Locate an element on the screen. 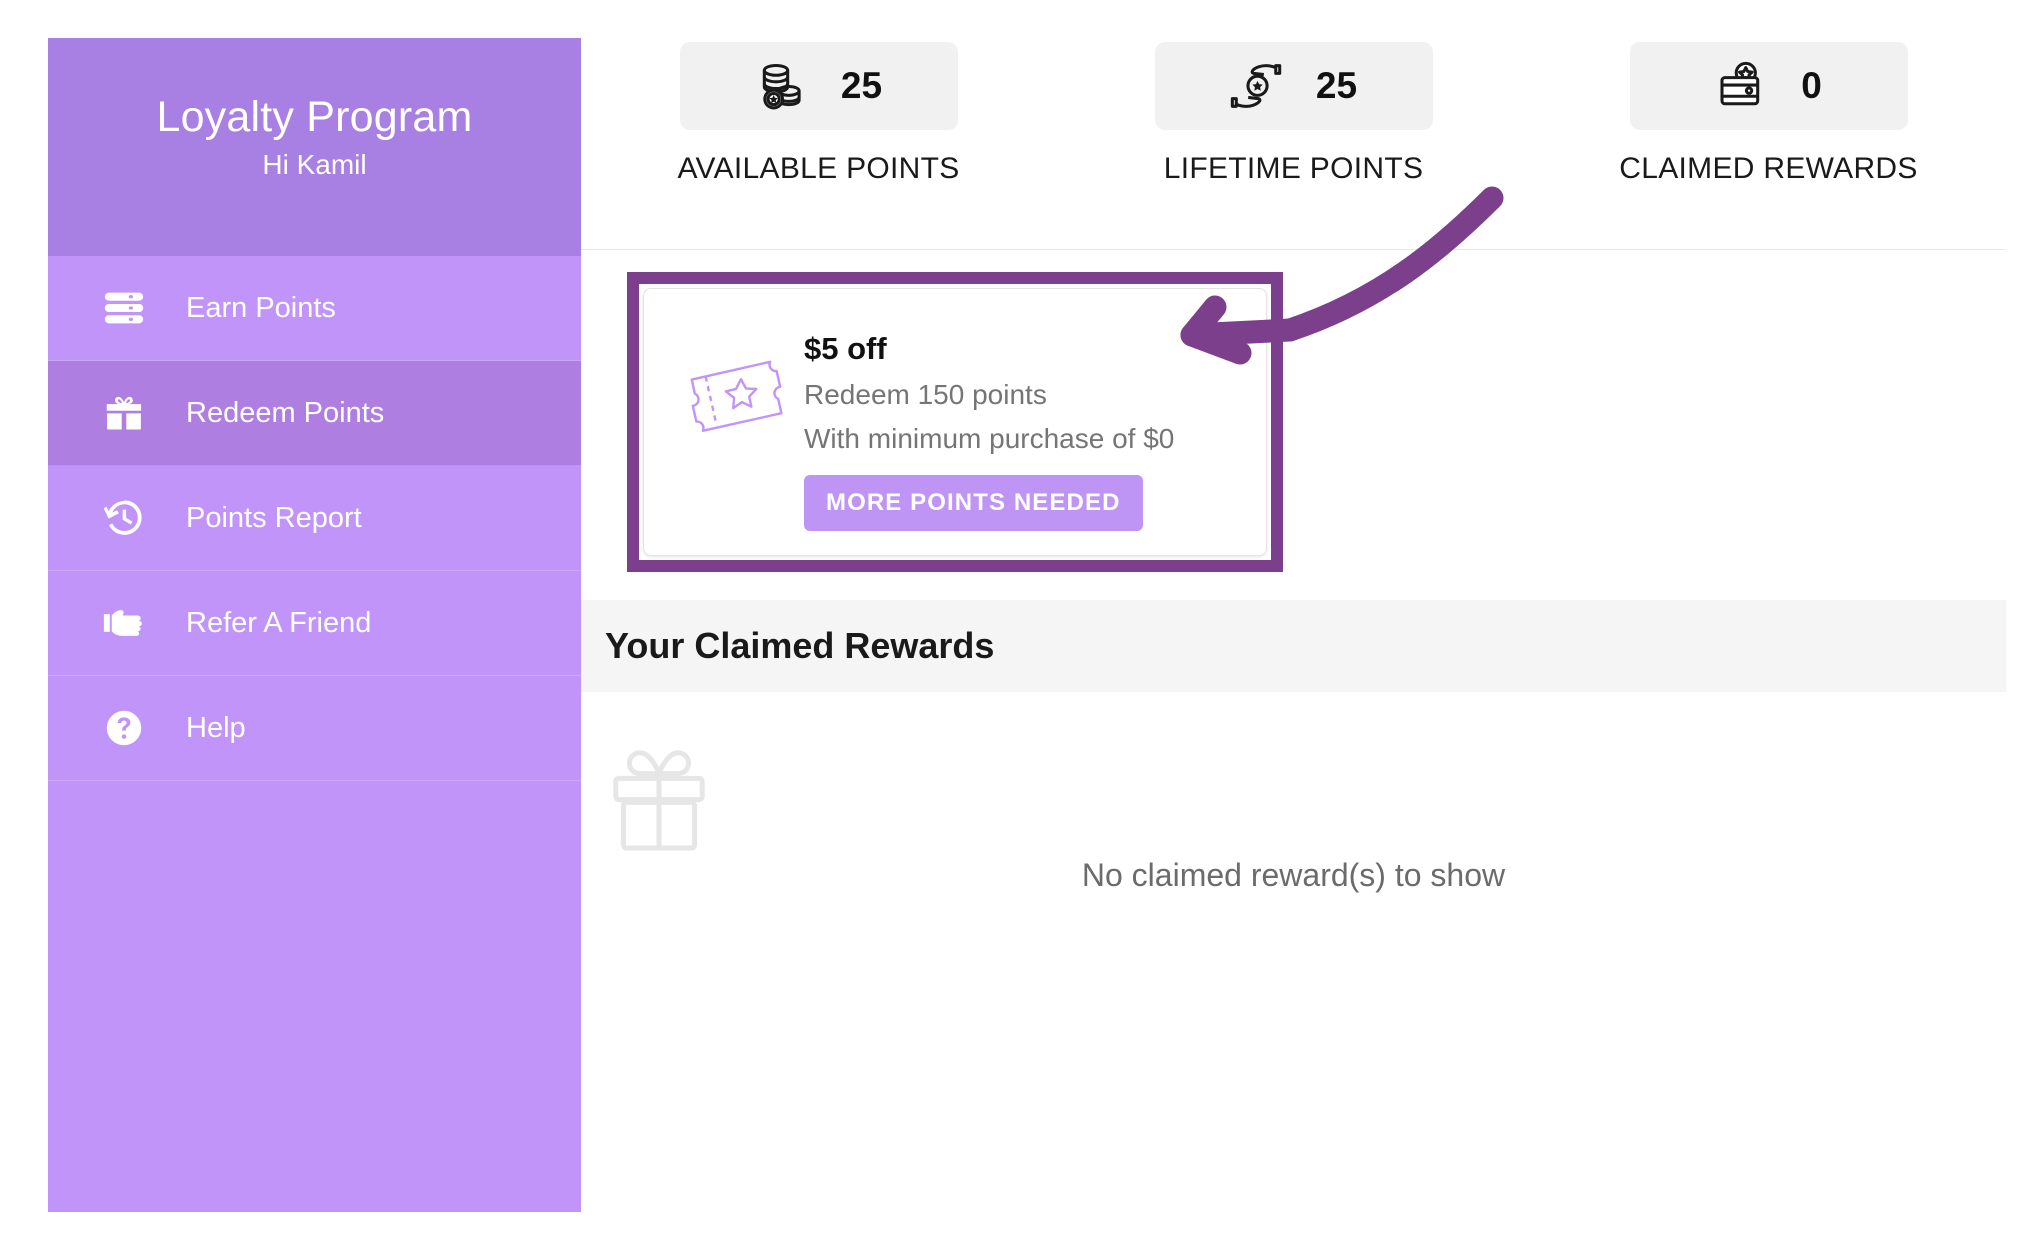  page-title: Loyalty Program is located at coordinates (314, 117).